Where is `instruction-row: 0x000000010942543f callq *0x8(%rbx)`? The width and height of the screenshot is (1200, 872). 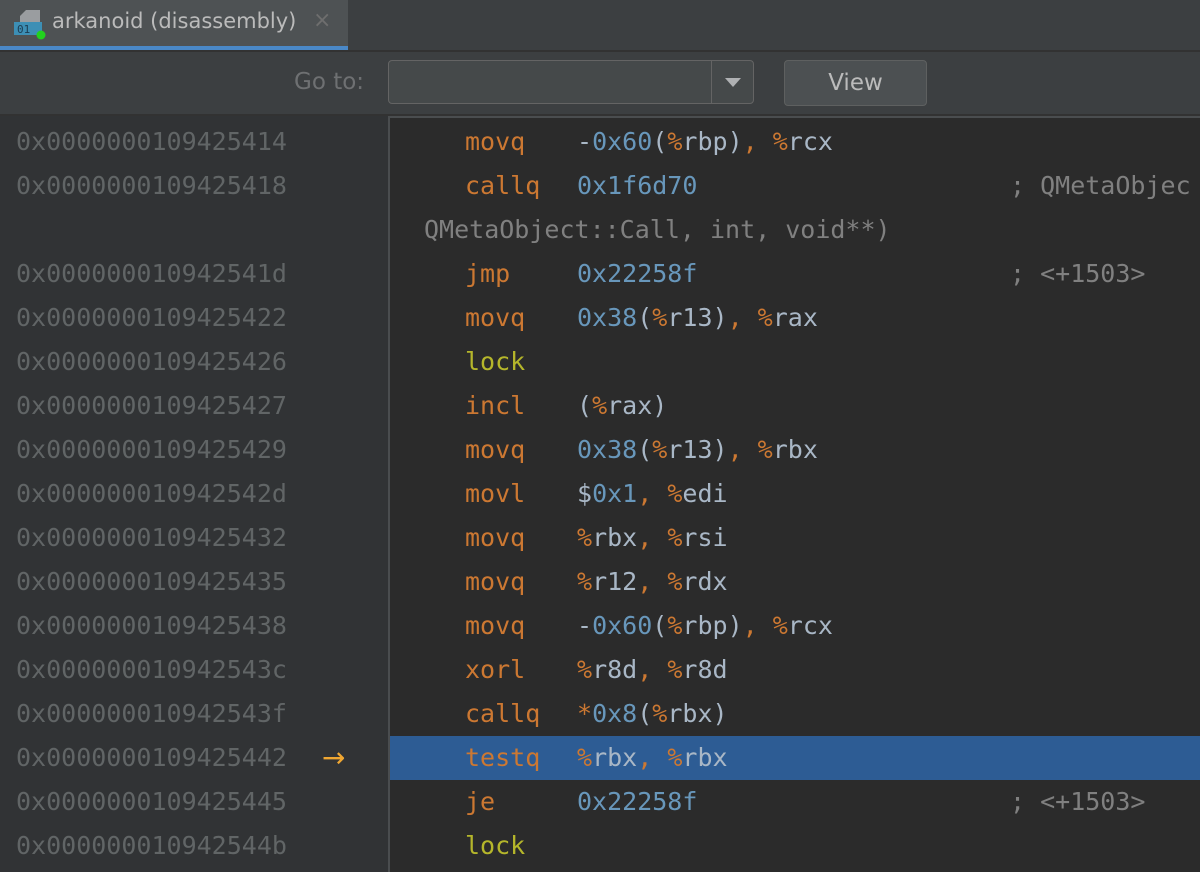
instruction-row: 0x000000010942543f callq *0x8(%rbx) is located at coordinates (600, 714).